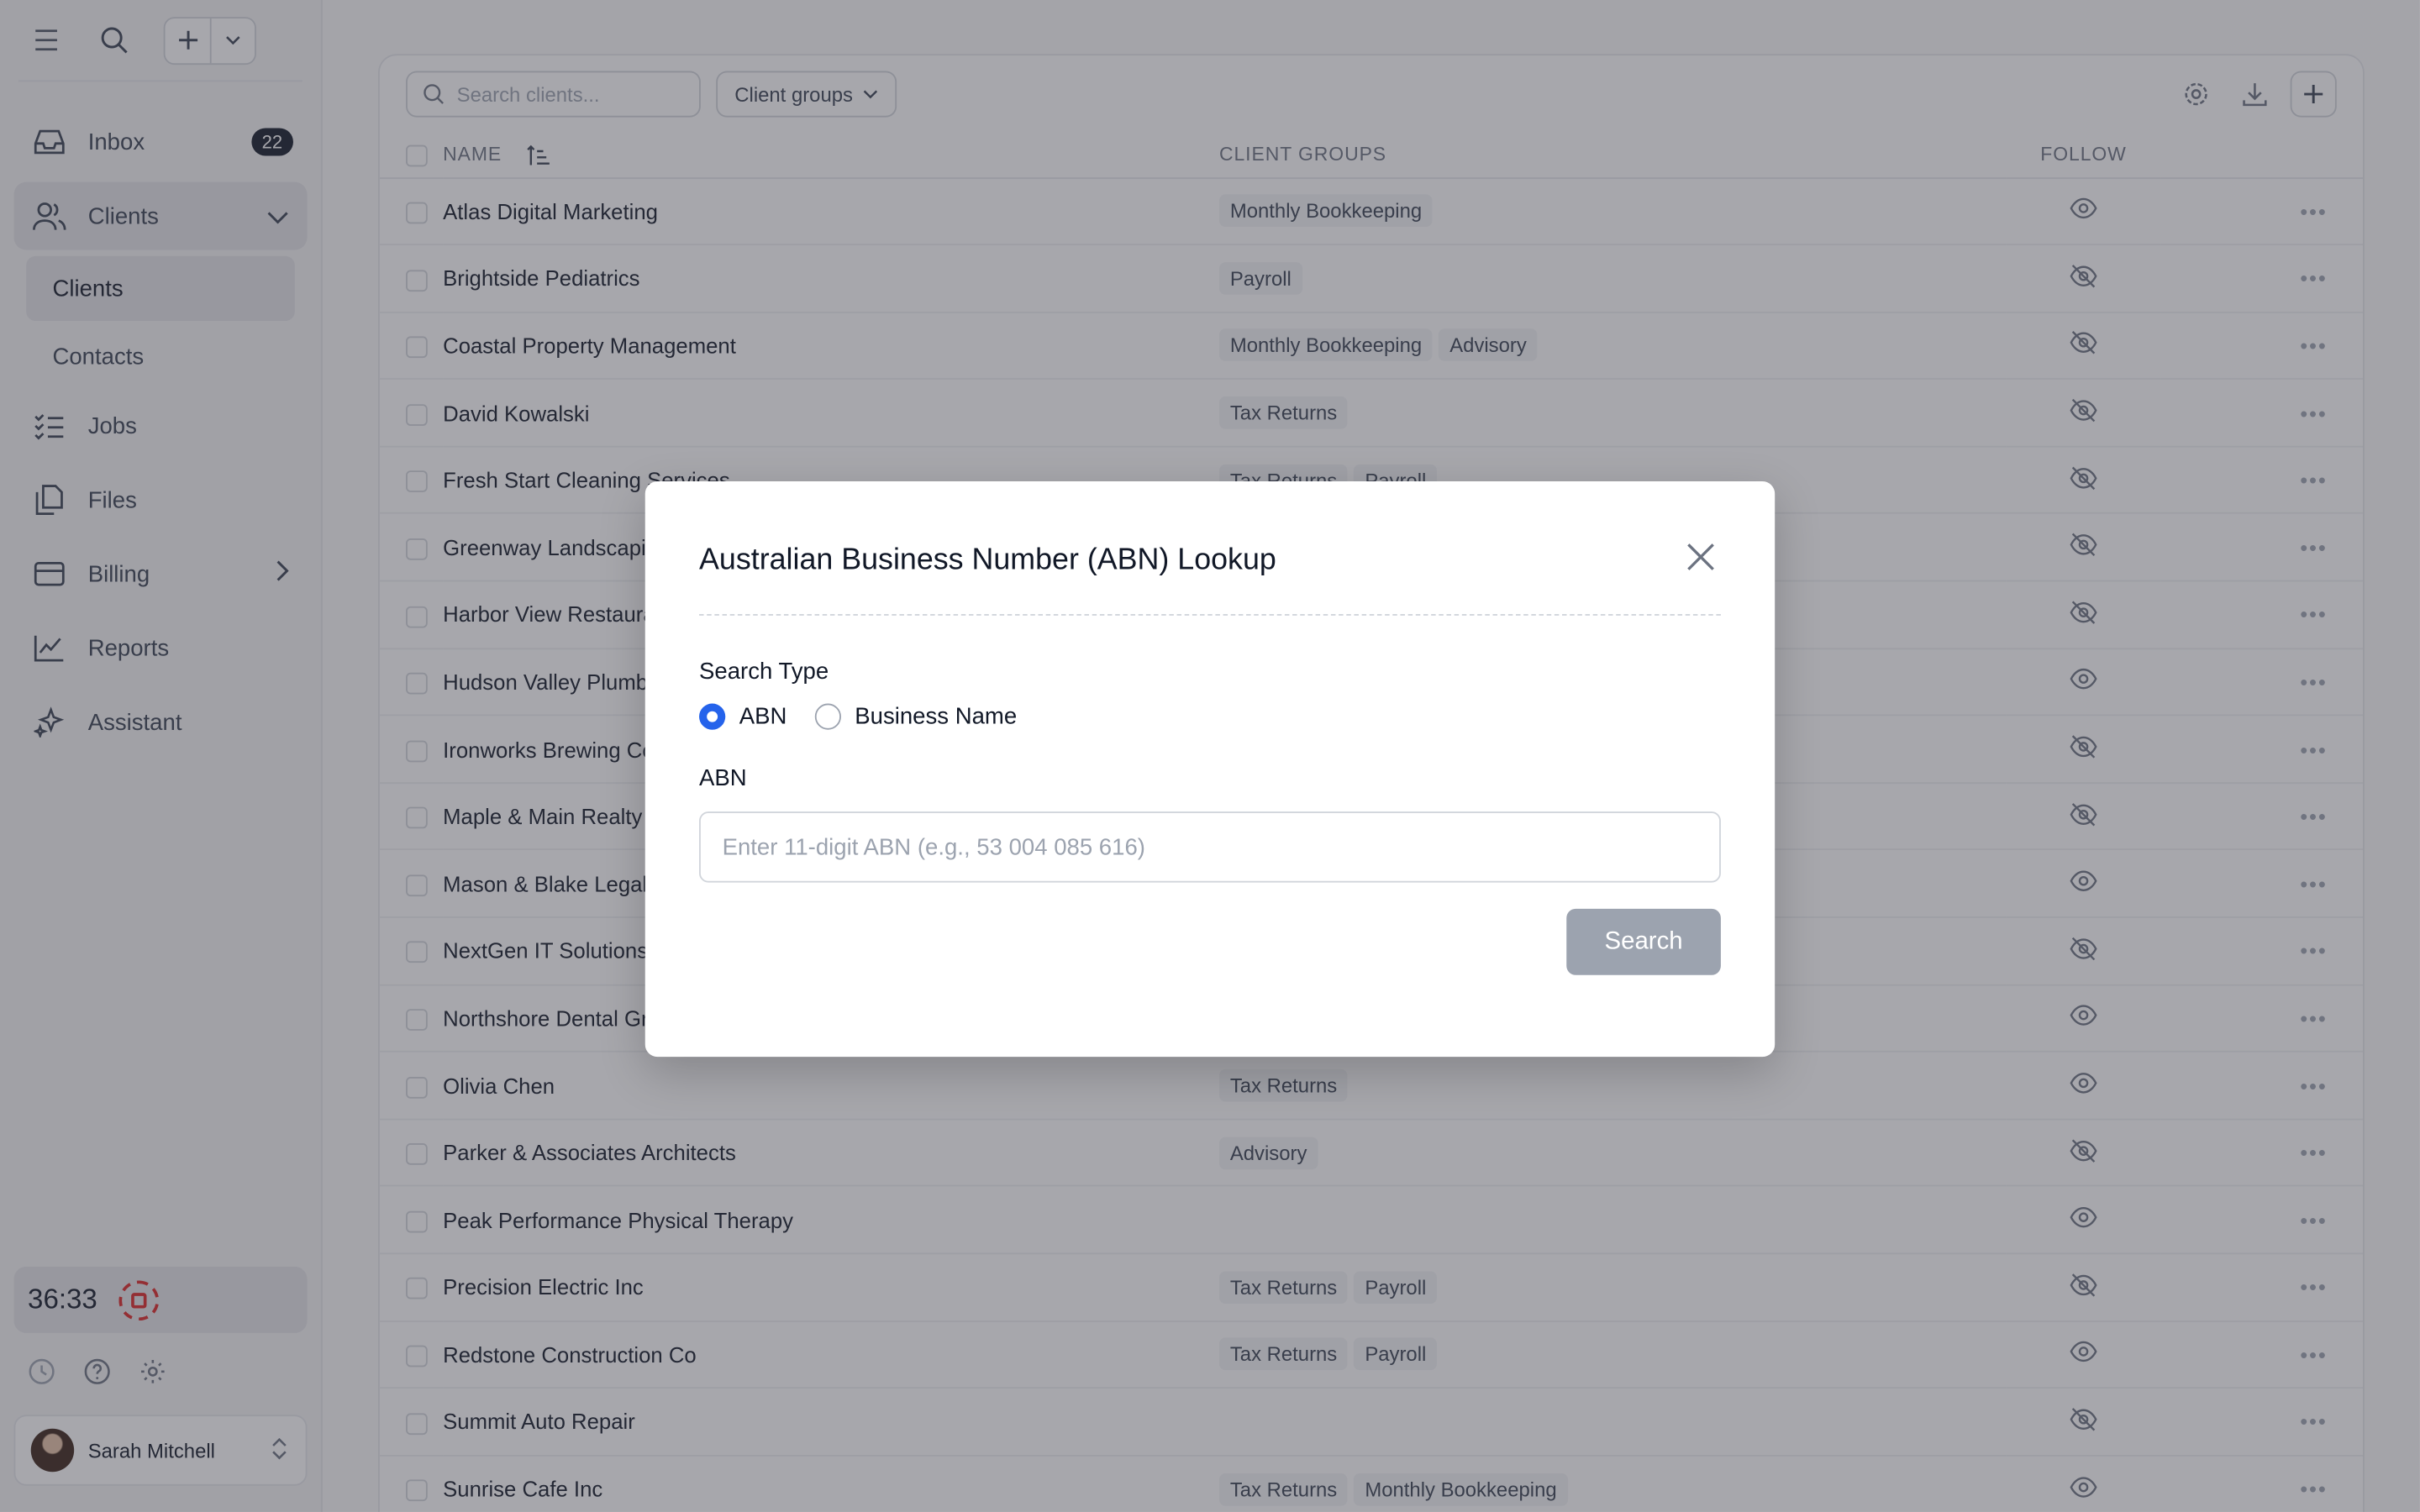 The width and height of the screenshot is (2420, 1512). I want to click on abn-input, so click(1210, 847).